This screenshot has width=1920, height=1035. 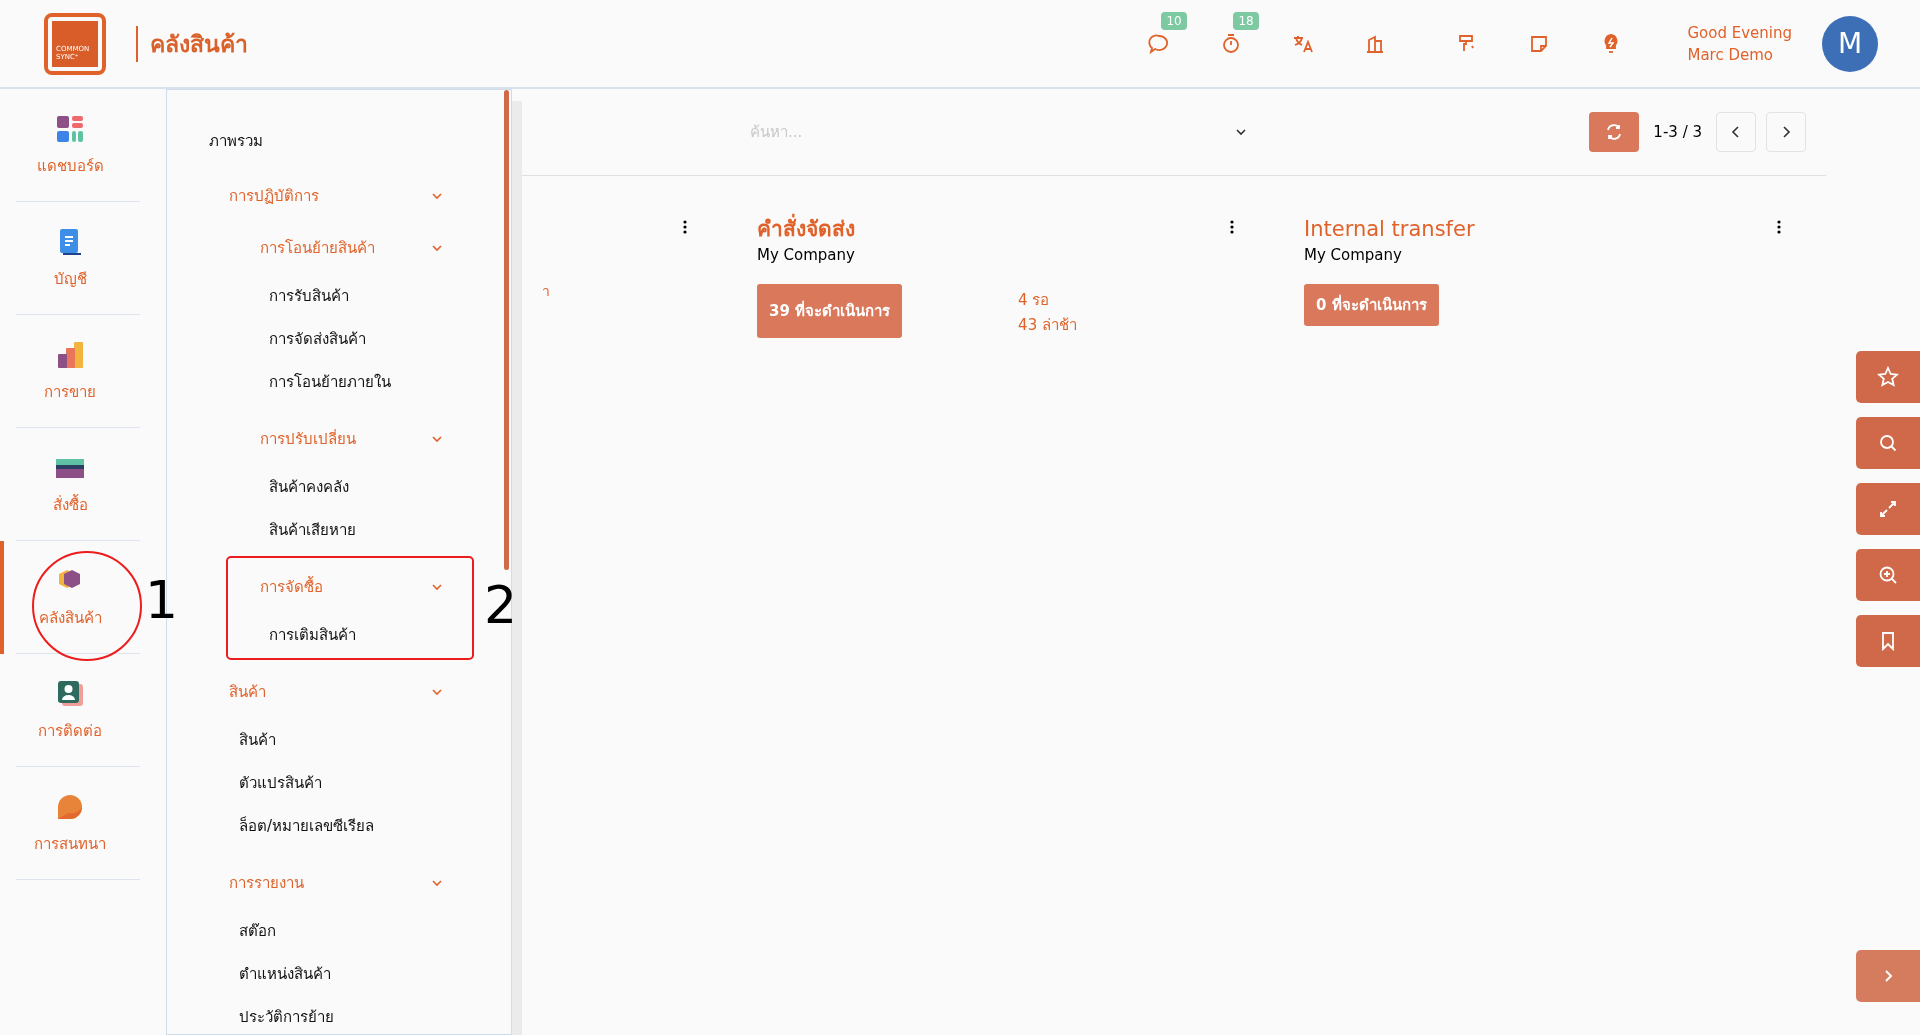 I want to click on expand-icon, so click(x=1888, y=509).